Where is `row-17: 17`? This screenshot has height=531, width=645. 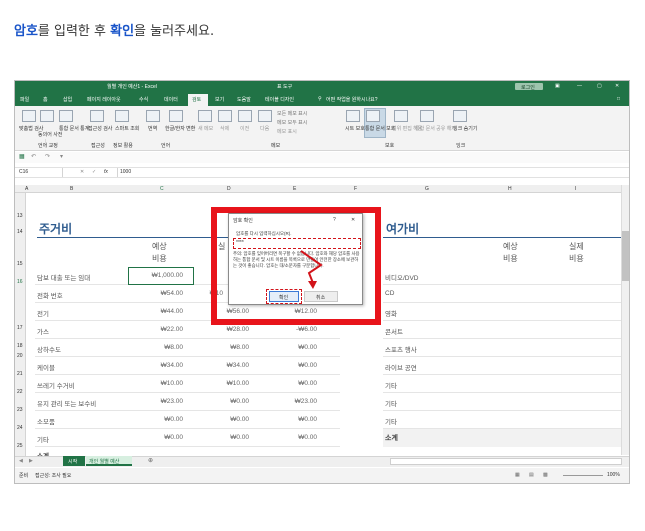
row-17: 17 is located at coordinates (20, 328).